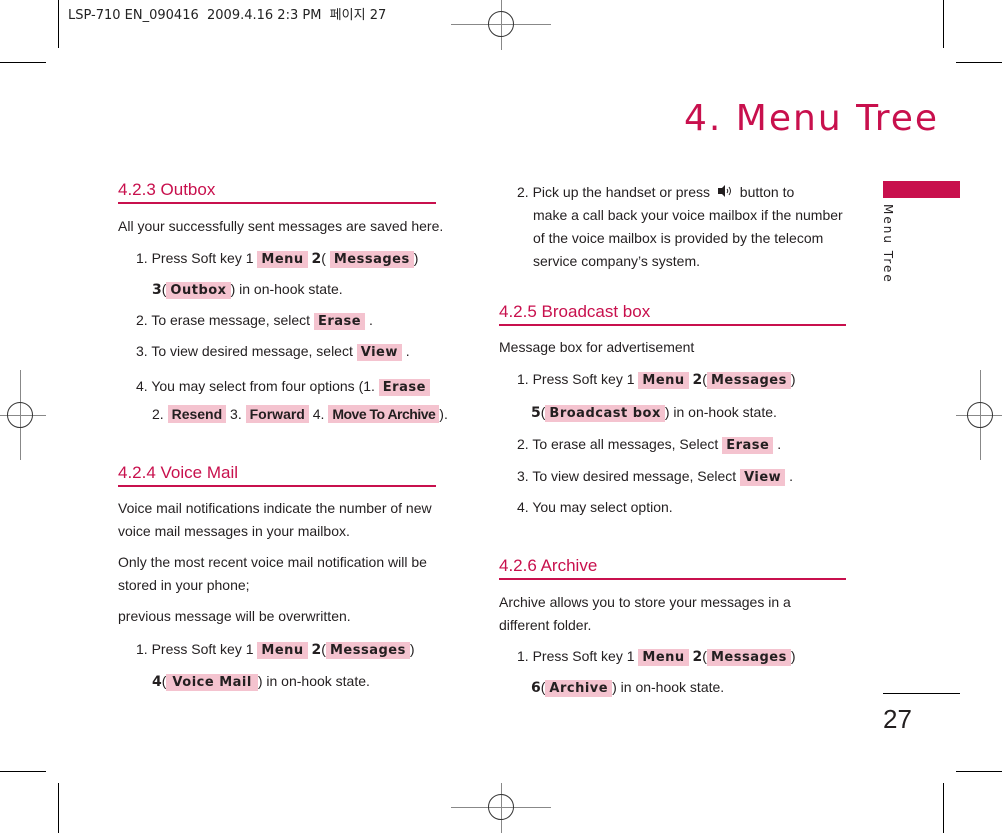 Image resolution: width=1002 pixels, height=833 pixels. Describe the element at coordinates (812, 118) in the screenshot. I see `chapter-title: 4. Menu Tree` at that location.